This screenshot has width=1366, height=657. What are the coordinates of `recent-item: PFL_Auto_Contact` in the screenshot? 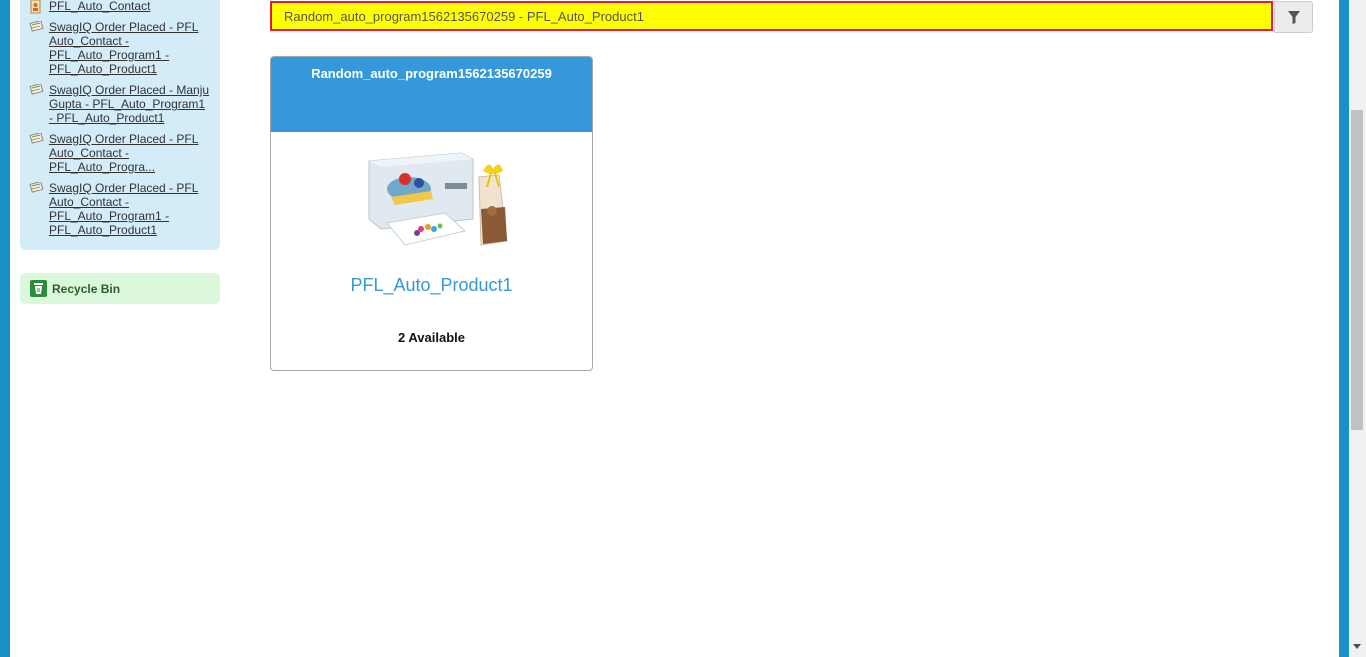 It's located at (119, 7).